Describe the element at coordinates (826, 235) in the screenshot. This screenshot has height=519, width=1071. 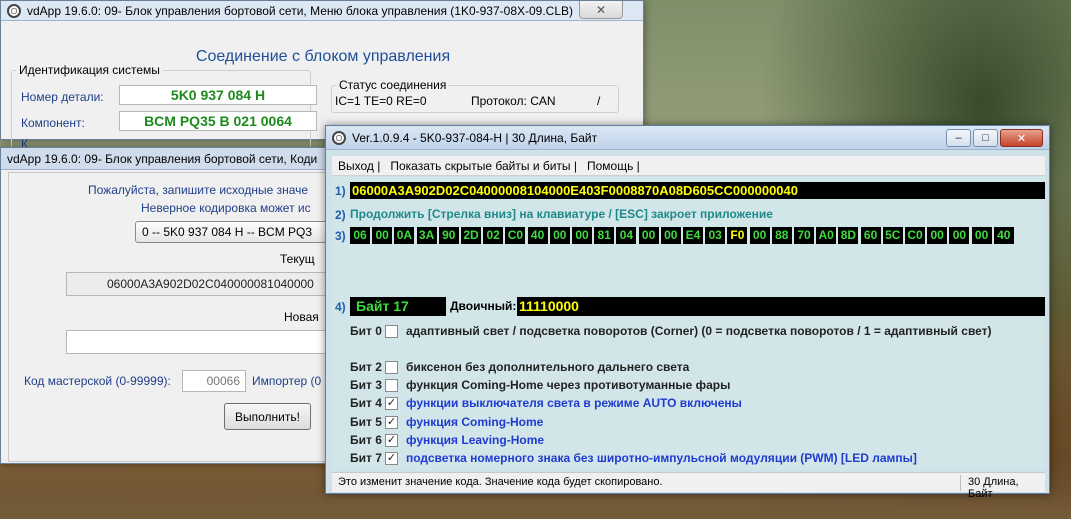
I see `byte-cell: A0` at that location.